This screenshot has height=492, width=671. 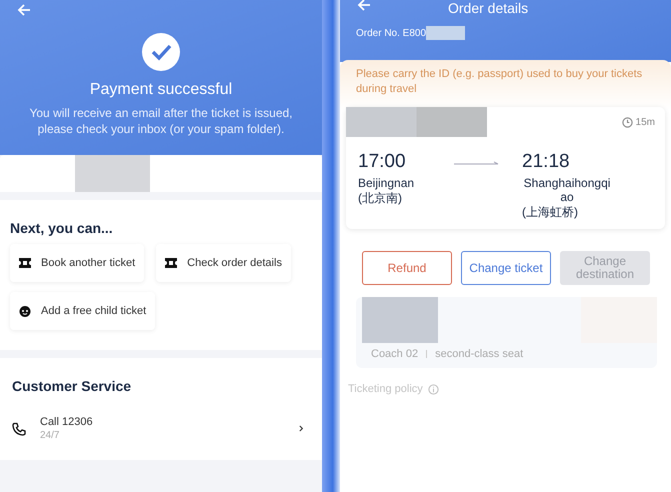 What do you see at coordinates (499, 82) in the screenshot?
I see `notice-text: Please carry the ID (e.g. passport) used to buy your tickets during travel` at bounding box center [499, 82].